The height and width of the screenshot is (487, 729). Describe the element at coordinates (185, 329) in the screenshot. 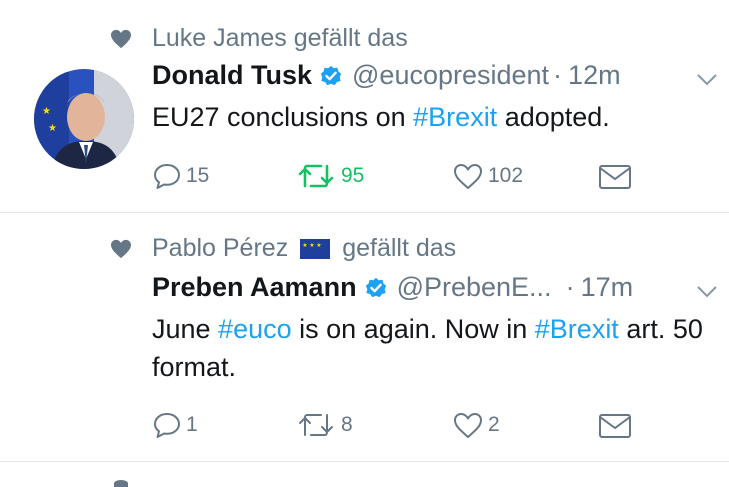

I see `tweet-text-segment: June` at that location.